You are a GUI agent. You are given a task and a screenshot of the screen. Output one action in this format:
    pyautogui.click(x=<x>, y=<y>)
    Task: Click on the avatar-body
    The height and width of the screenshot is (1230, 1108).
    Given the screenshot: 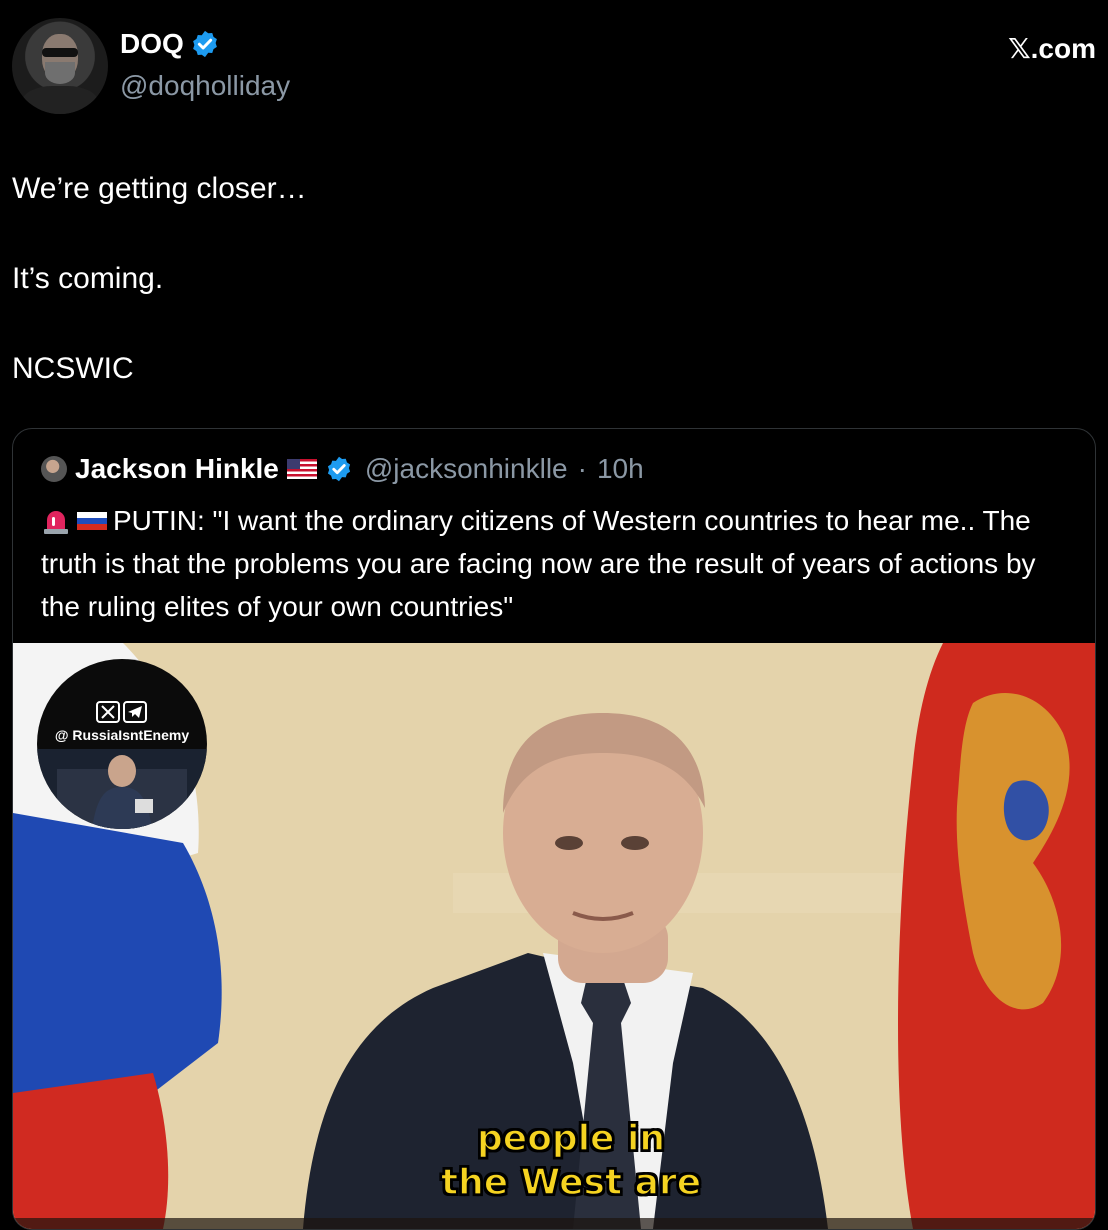 What is the action you would take?
    pyautogui.click(x=60, y=100)
    